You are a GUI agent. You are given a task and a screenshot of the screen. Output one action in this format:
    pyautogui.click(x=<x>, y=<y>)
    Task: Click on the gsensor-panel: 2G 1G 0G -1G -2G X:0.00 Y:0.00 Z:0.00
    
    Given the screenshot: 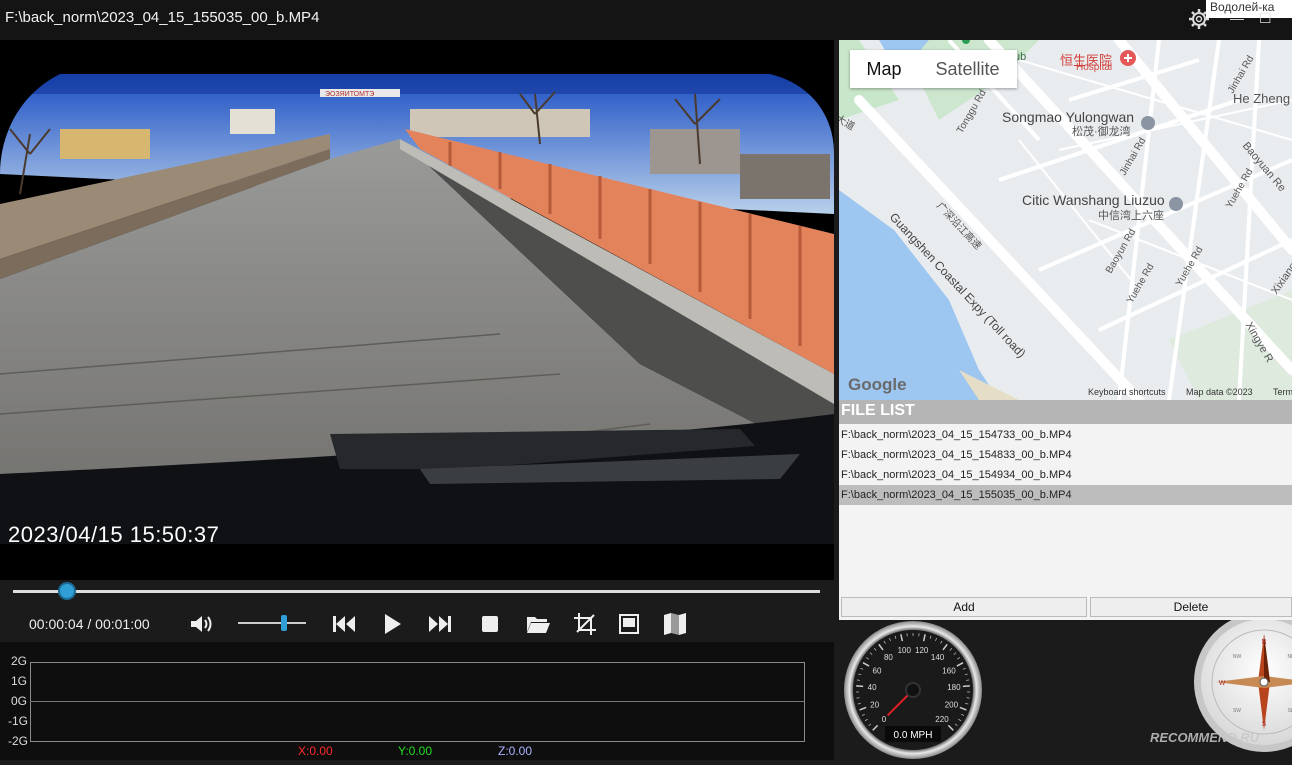 What is the action you would take?
    pyautogui.click(x=417, y=701)
    